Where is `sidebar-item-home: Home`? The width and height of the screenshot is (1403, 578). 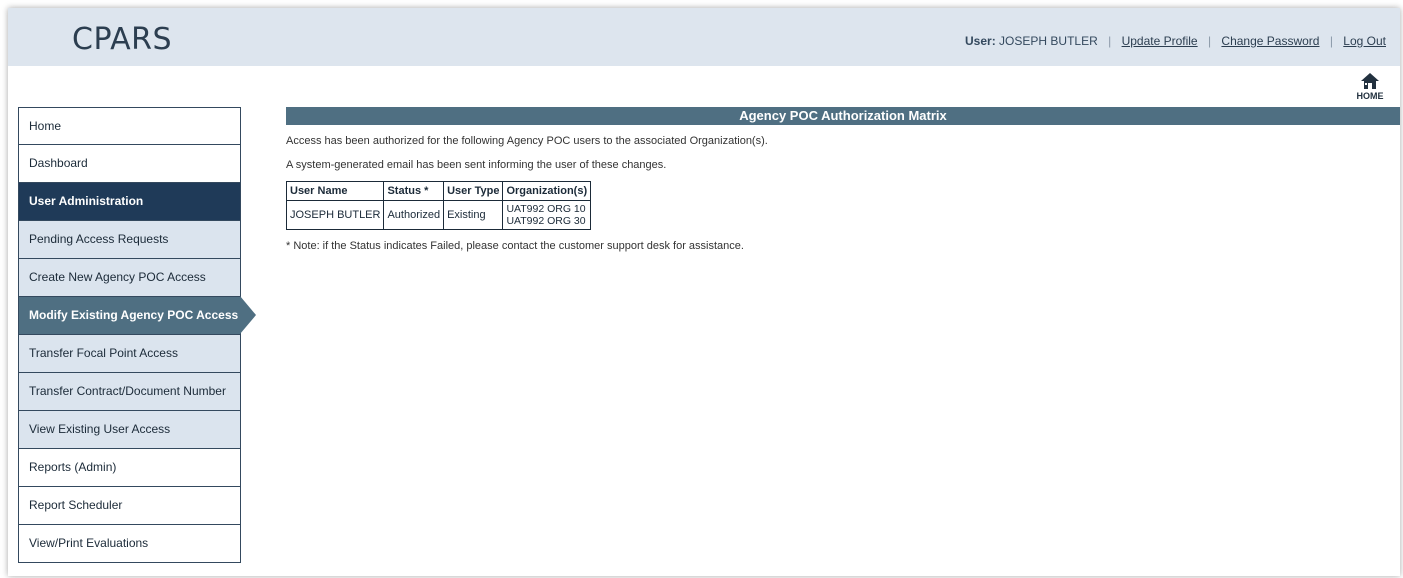 sidebar-item-home: Home is located at coordinates (129, 126).